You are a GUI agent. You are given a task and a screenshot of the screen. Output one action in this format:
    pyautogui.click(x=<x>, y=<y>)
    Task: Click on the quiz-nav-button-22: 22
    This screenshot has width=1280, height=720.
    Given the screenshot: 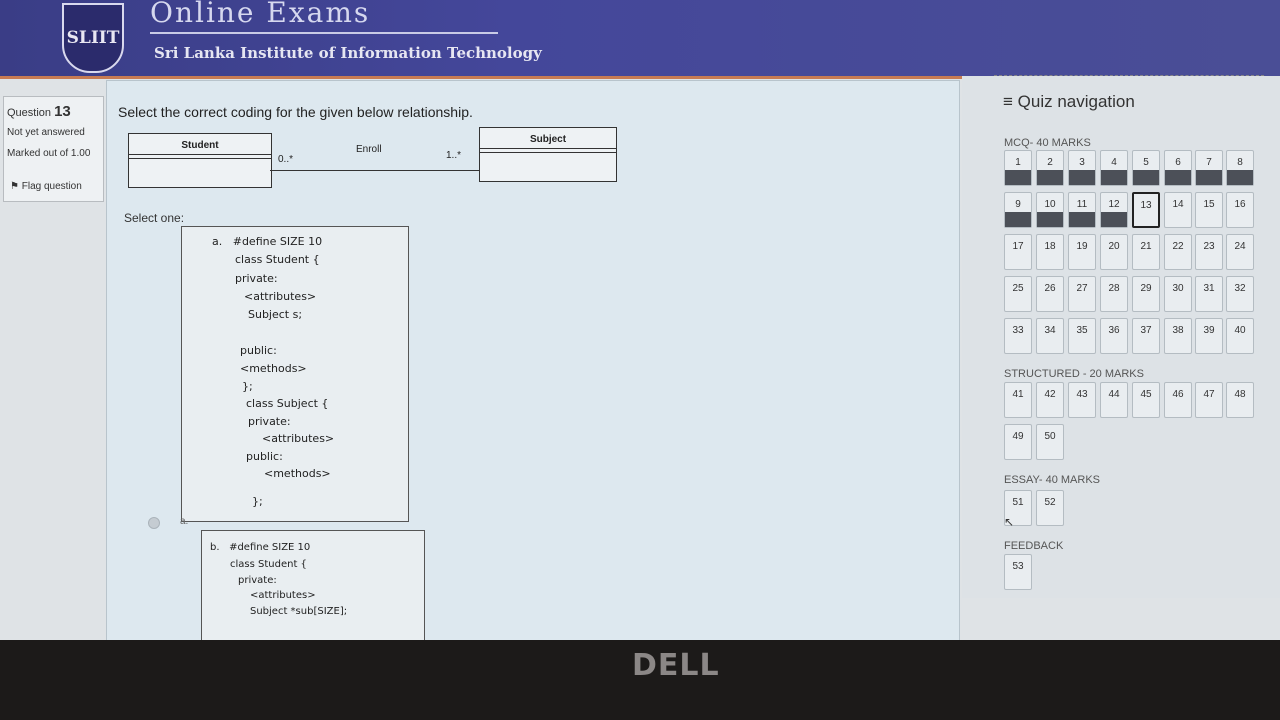 What is the action you would take?
    pyautogui.click(x=1178, y=252)
    